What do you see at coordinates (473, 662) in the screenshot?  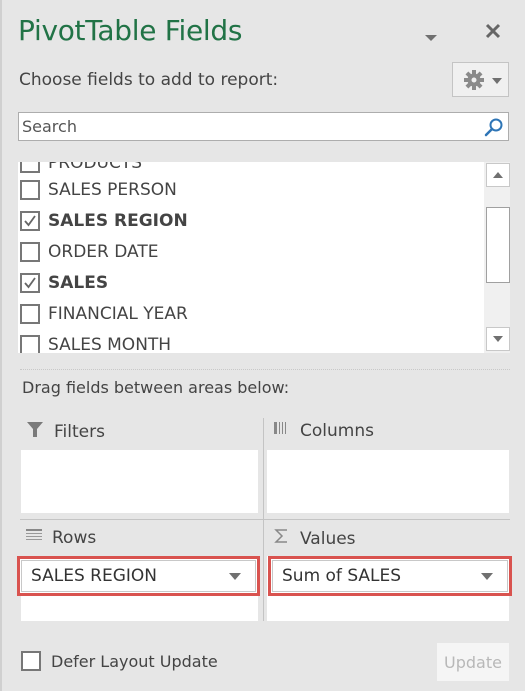 I see `update-button: Update` at bounding box center [473, 662].